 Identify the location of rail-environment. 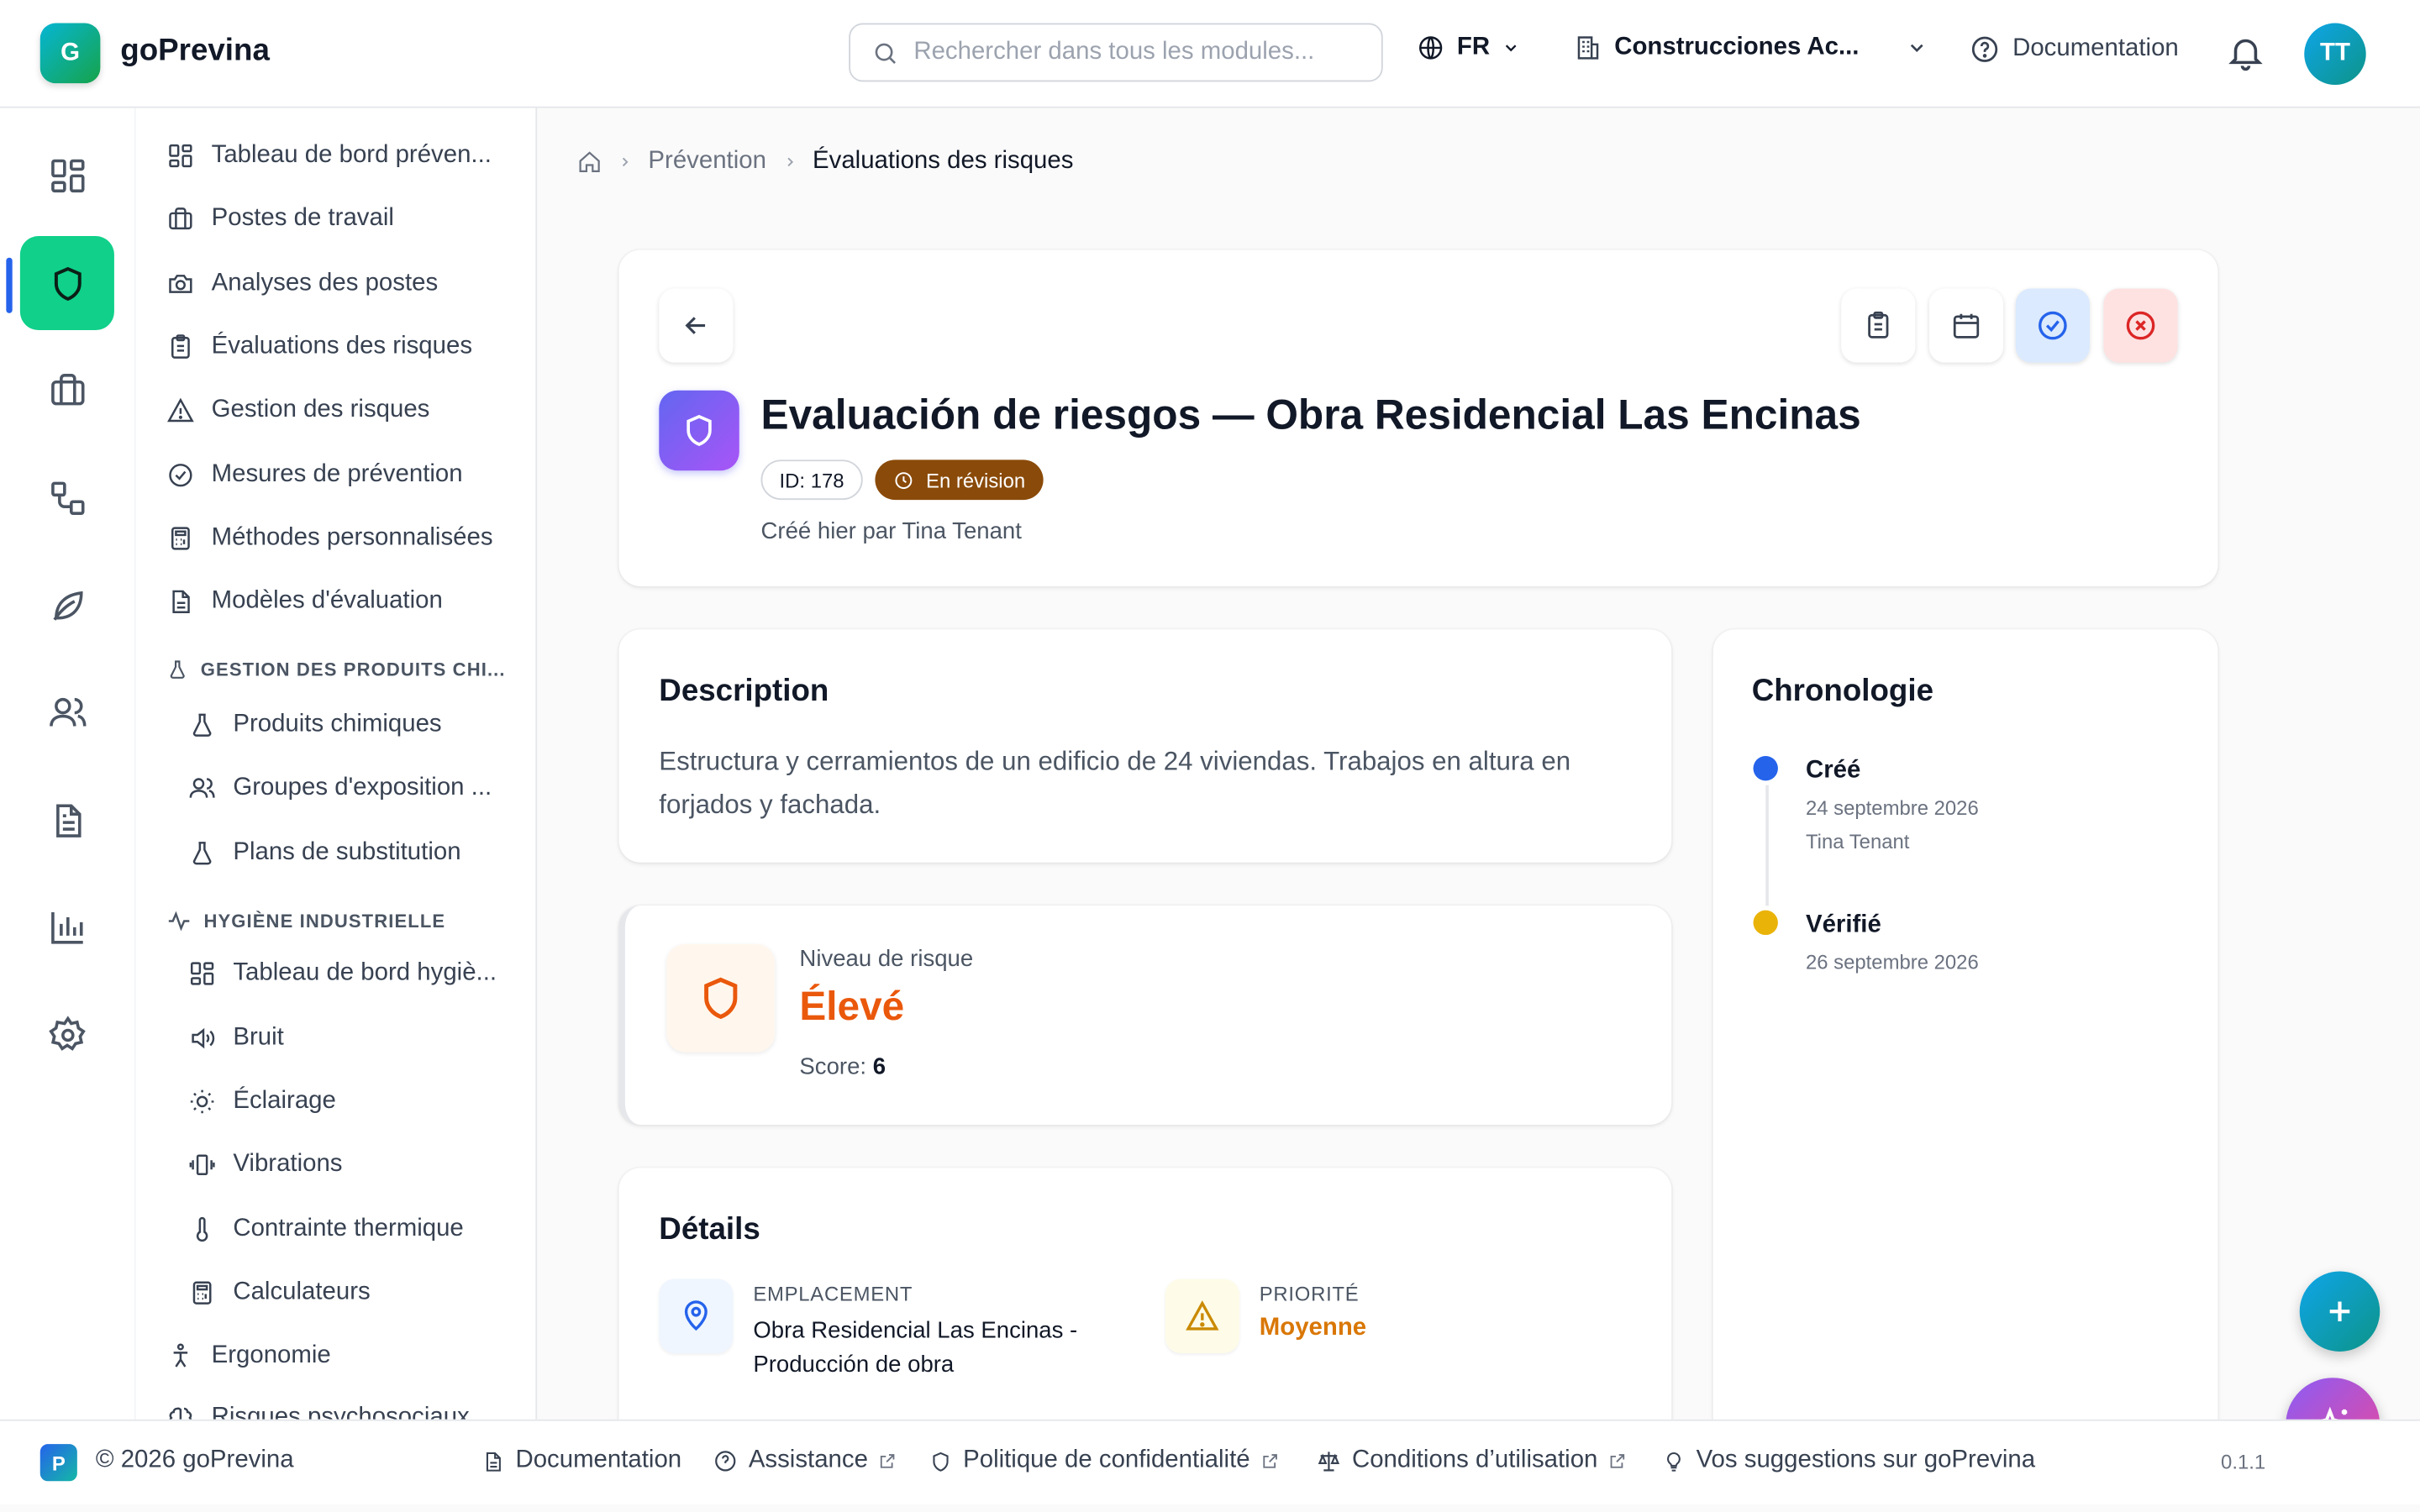
(67, 606).